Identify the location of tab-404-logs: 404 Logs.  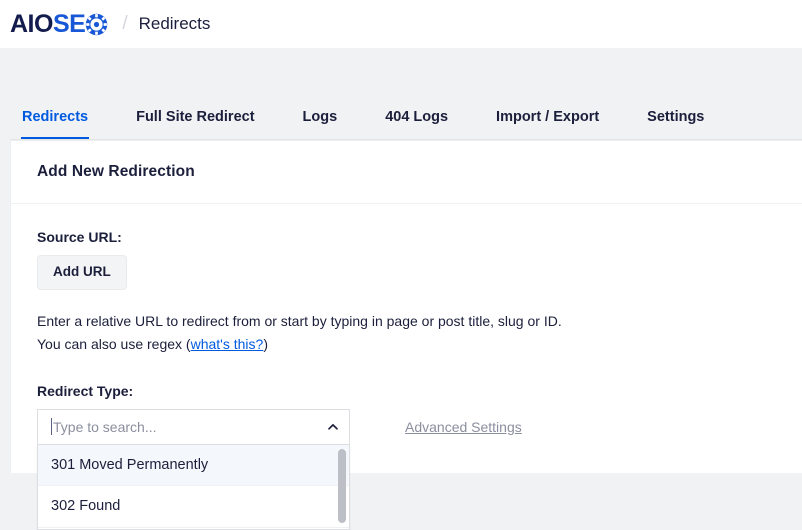
(416, 124).